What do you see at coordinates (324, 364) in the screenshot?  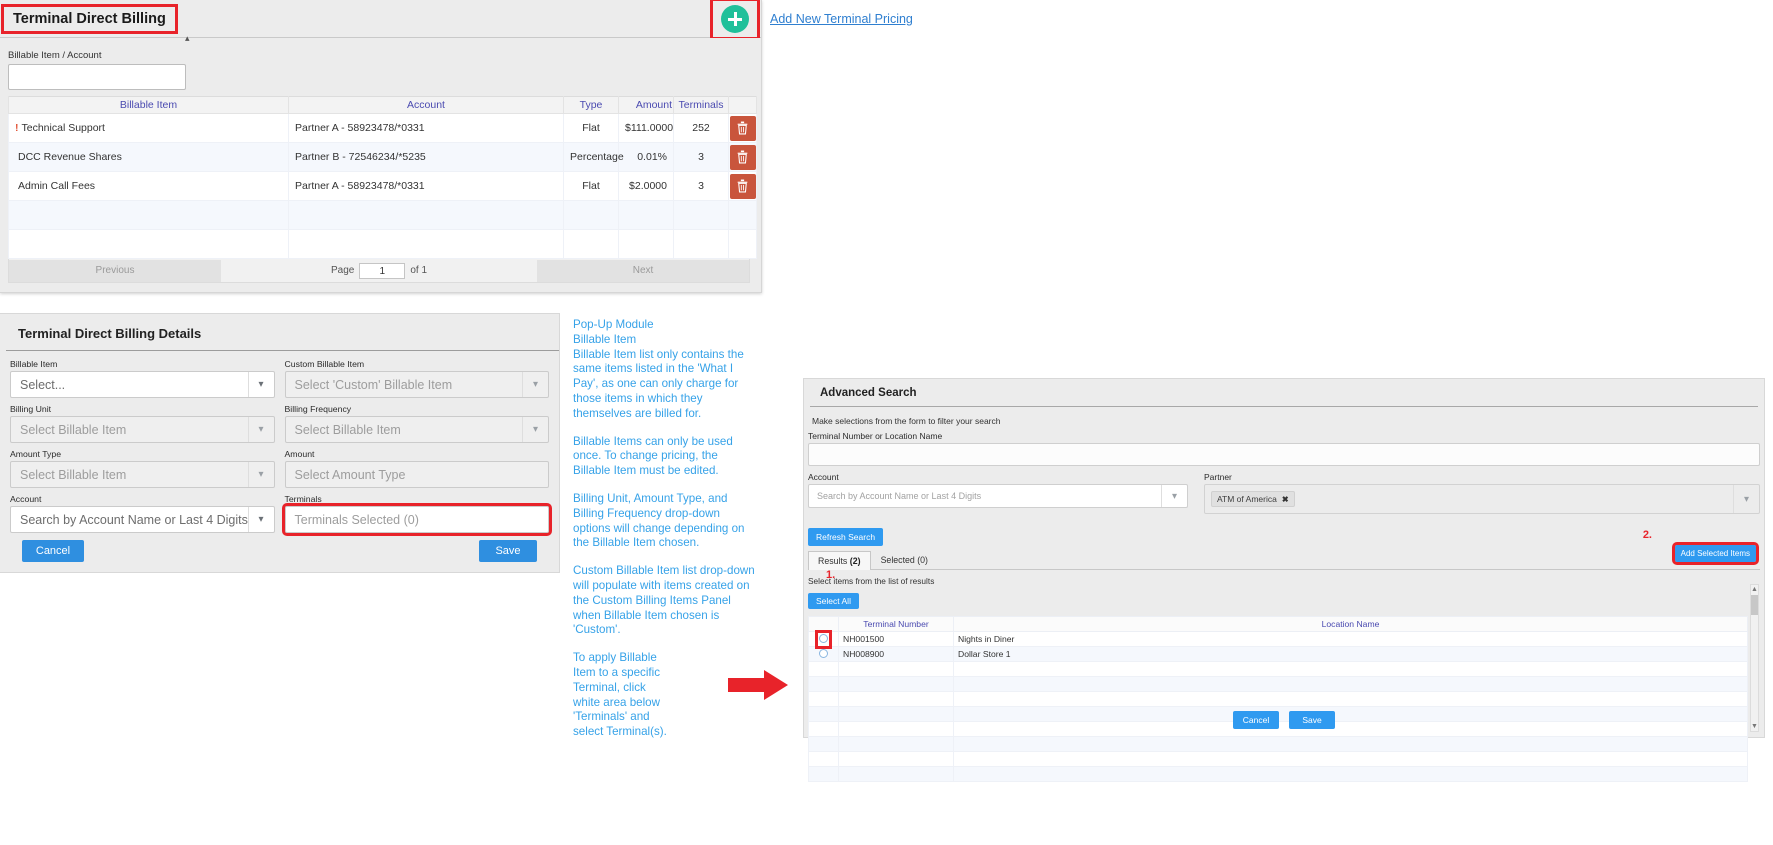 I see `label-custom-billable-item: Custom Billable Item` at bounding box center [324, 364].